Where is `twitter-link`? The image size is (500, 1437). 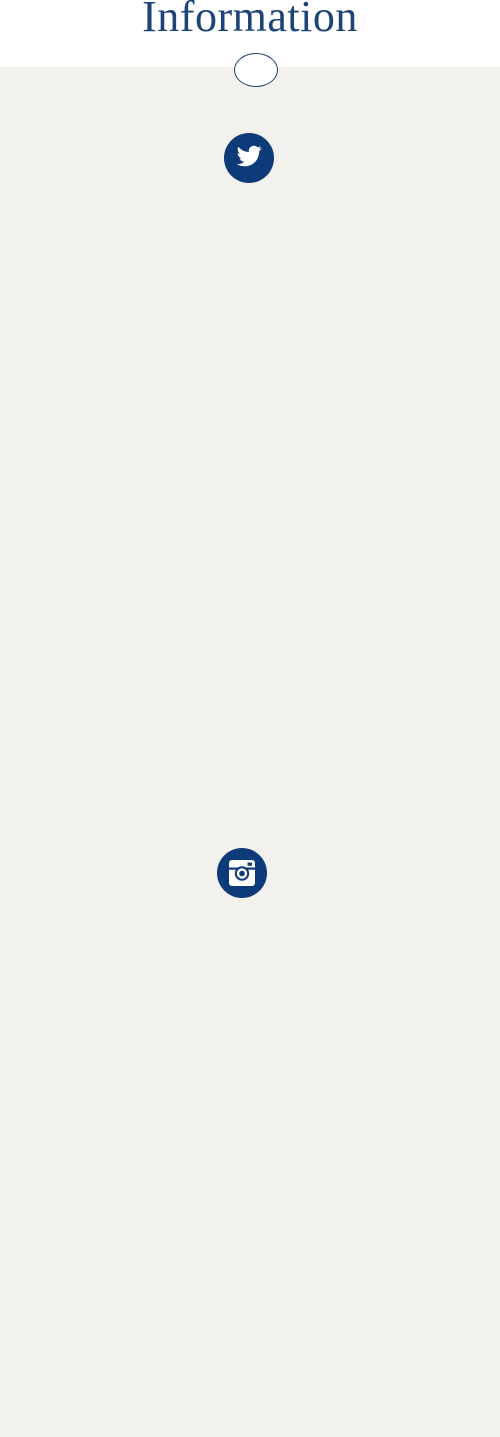
twitter-link is located at coordinates (249, 158).